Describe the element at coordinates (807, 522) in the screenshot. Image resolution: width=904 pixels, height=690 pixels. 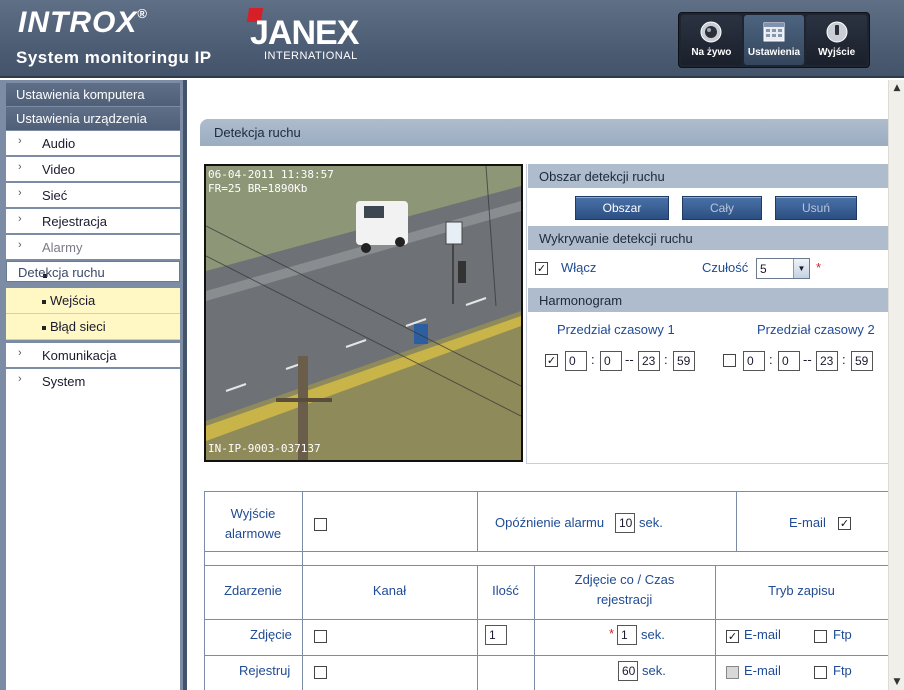
I see `email-label: E-mail` at that location.